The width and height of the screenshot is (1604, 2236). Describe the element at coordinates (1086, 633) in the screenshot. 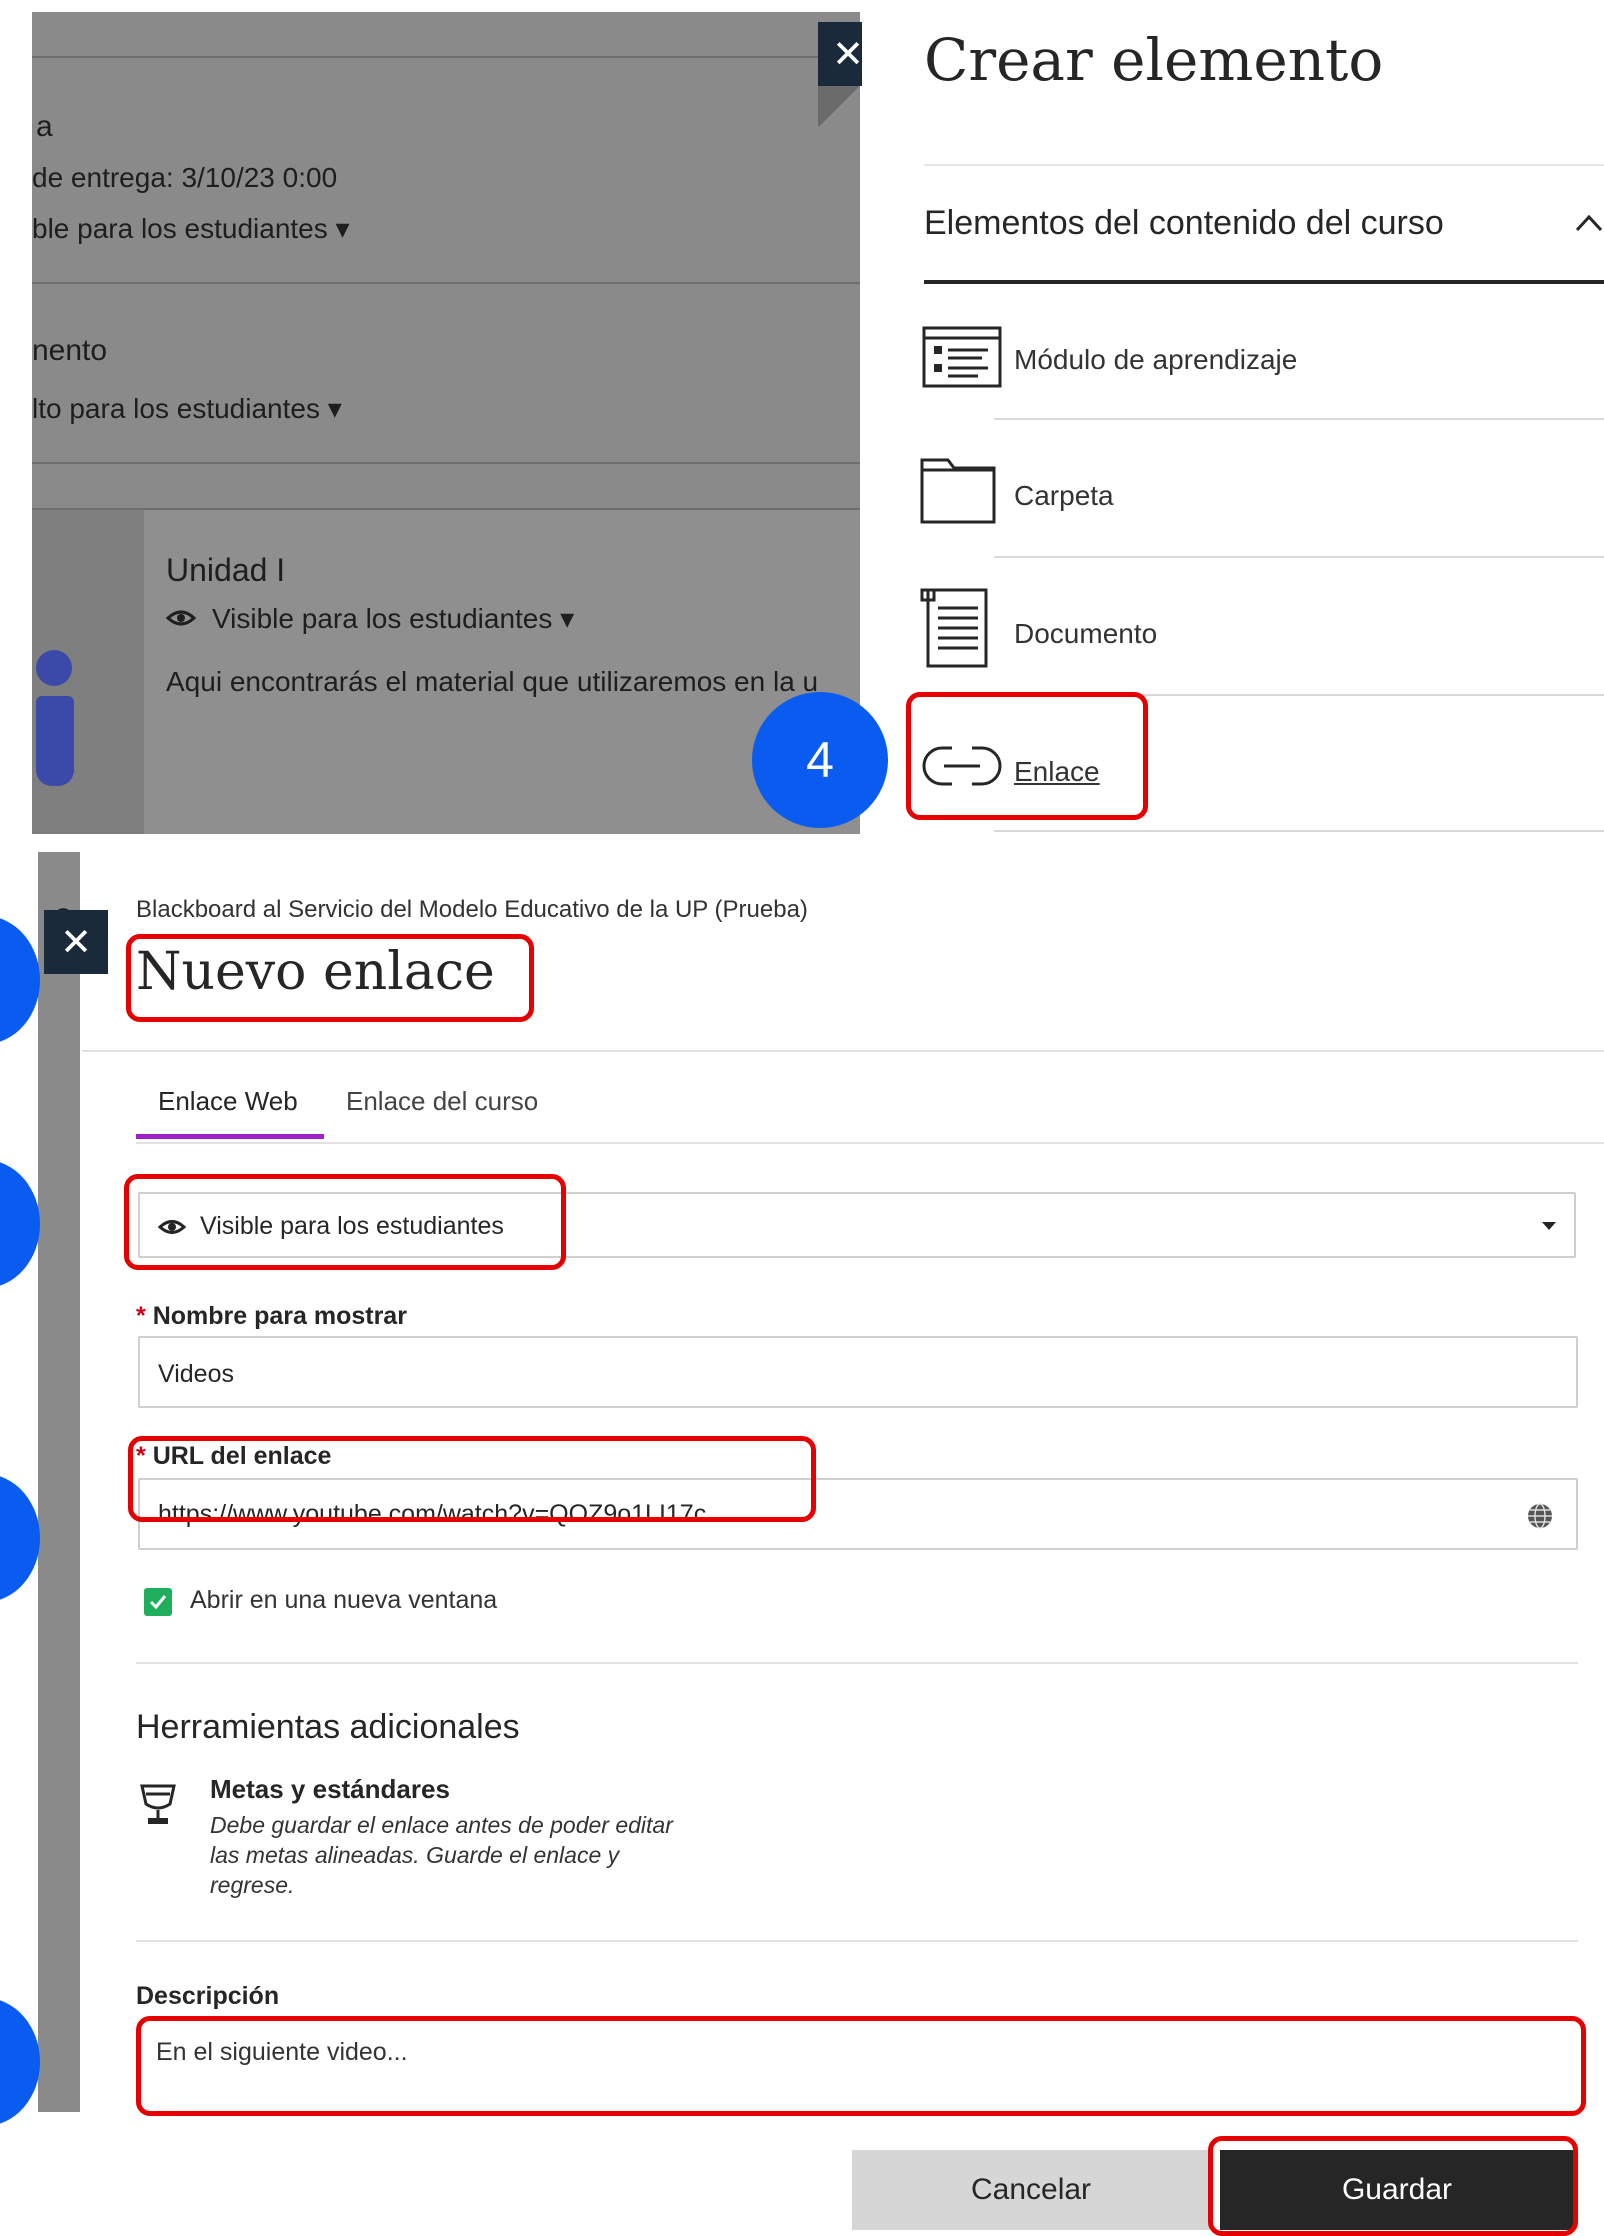

I see `item-label: Documento` at that location.